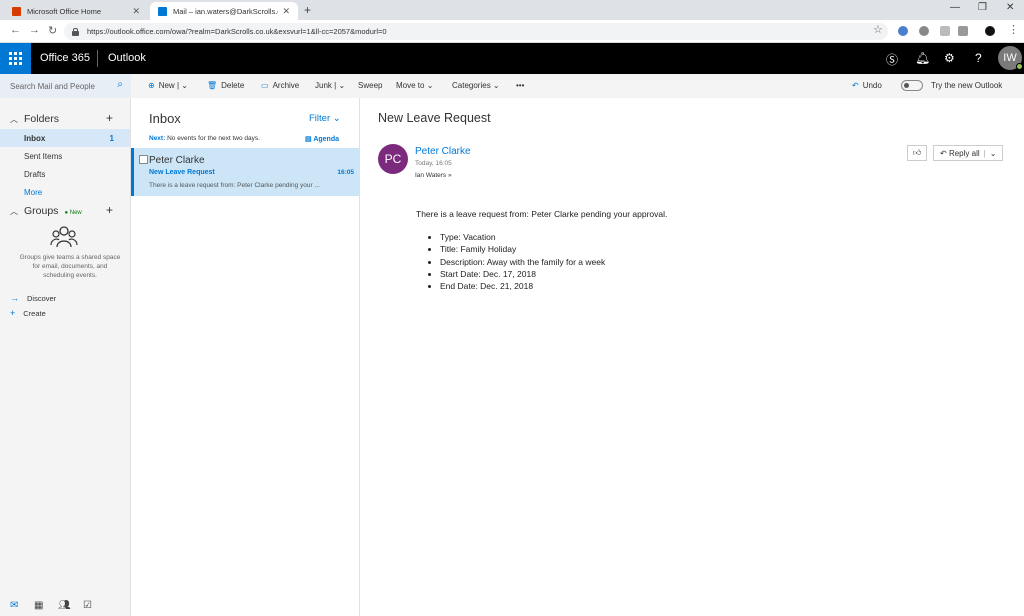  What do you see at coordinates (978, 58) in the screenshot?
I see `help-icon: ?` at bounding box center [978, 58].